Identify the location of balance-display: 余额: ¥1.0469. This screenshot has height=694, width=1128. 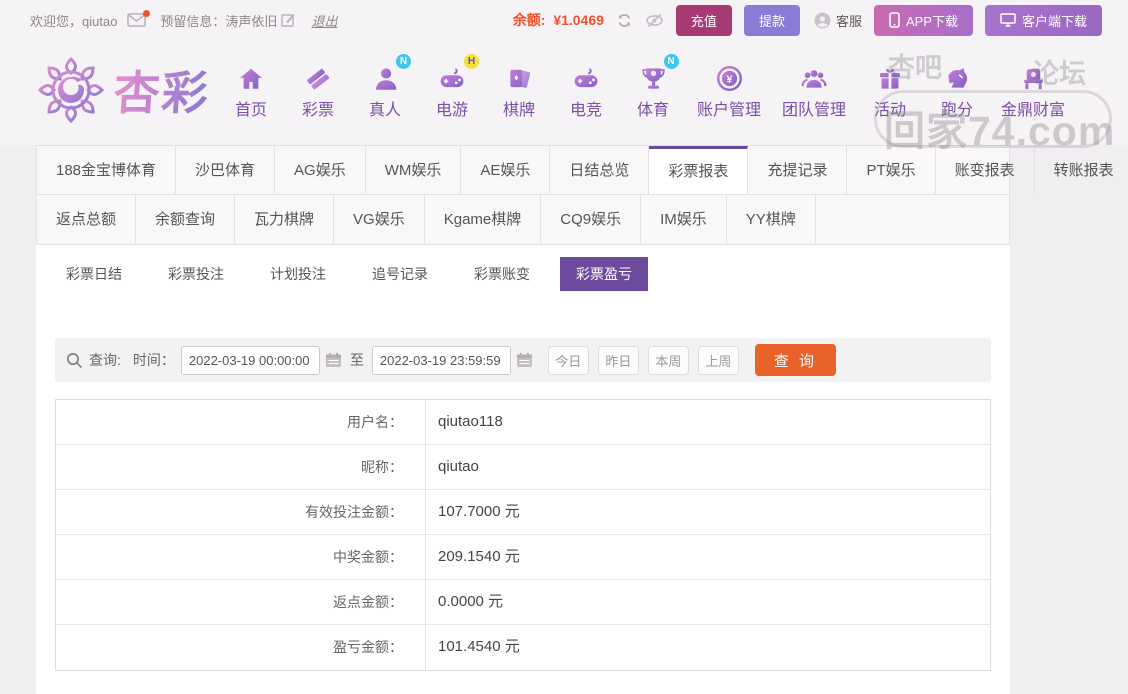
(558, 20).